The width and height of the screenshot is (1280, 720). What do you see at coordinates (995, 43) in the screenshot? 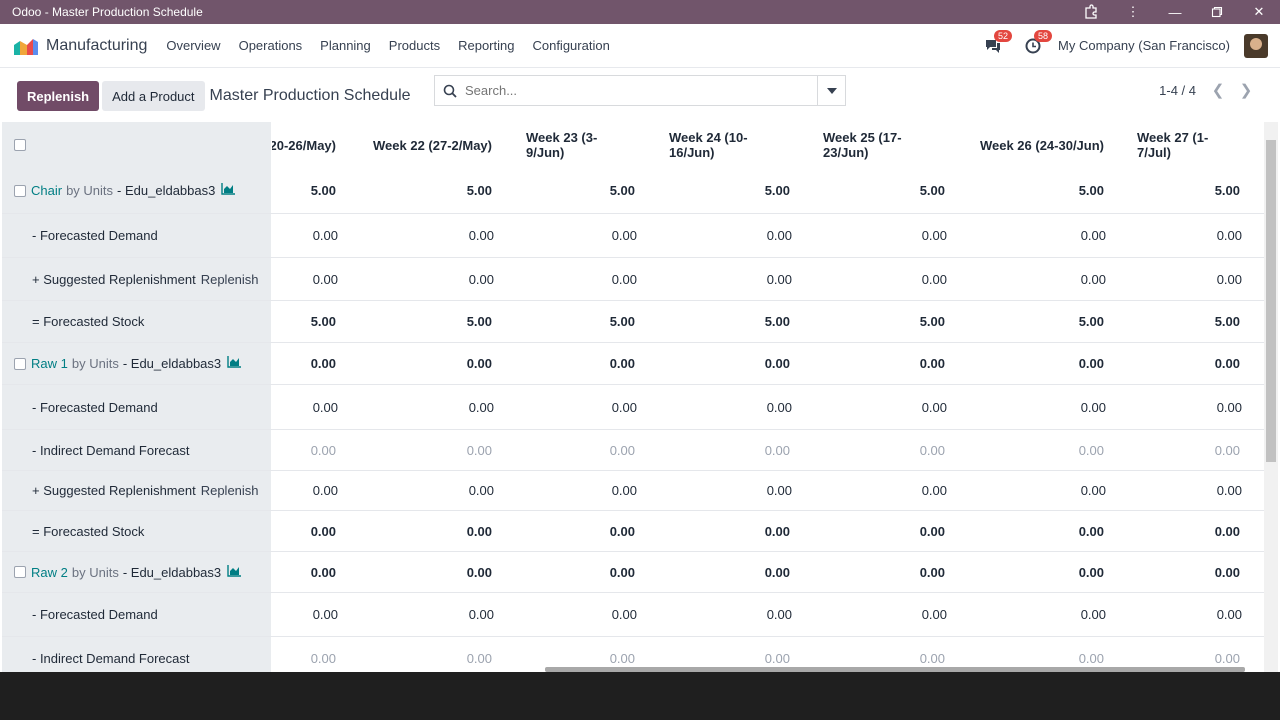
I see `messages-button: 52` at bounding box center [995, 43].